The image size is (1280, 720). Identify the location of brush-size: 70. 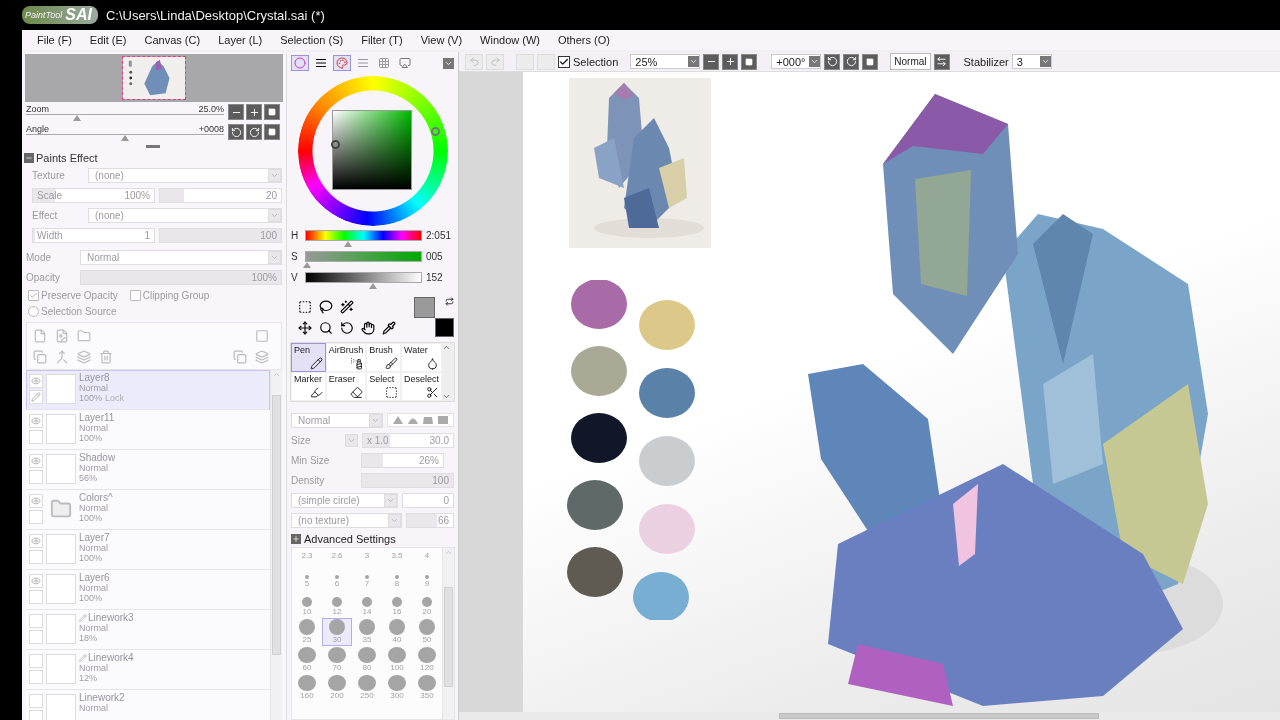
(337, 660).